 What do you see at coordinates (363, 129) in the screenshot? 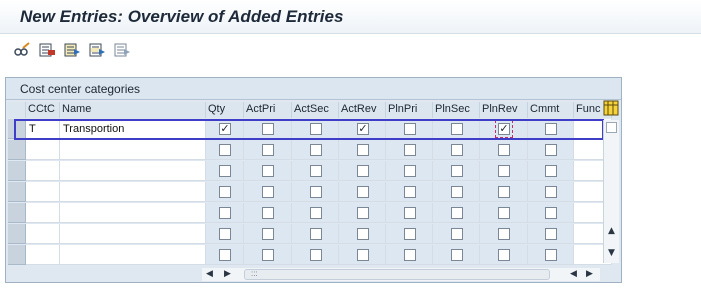
I see `checkbox-actrev-checked: ✓` at bounding box center [363, 129].